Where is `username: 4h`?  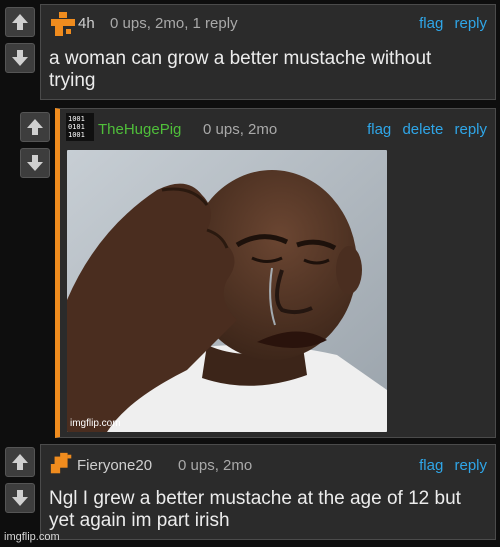 username: 4h is located at coordinates (86, 23).